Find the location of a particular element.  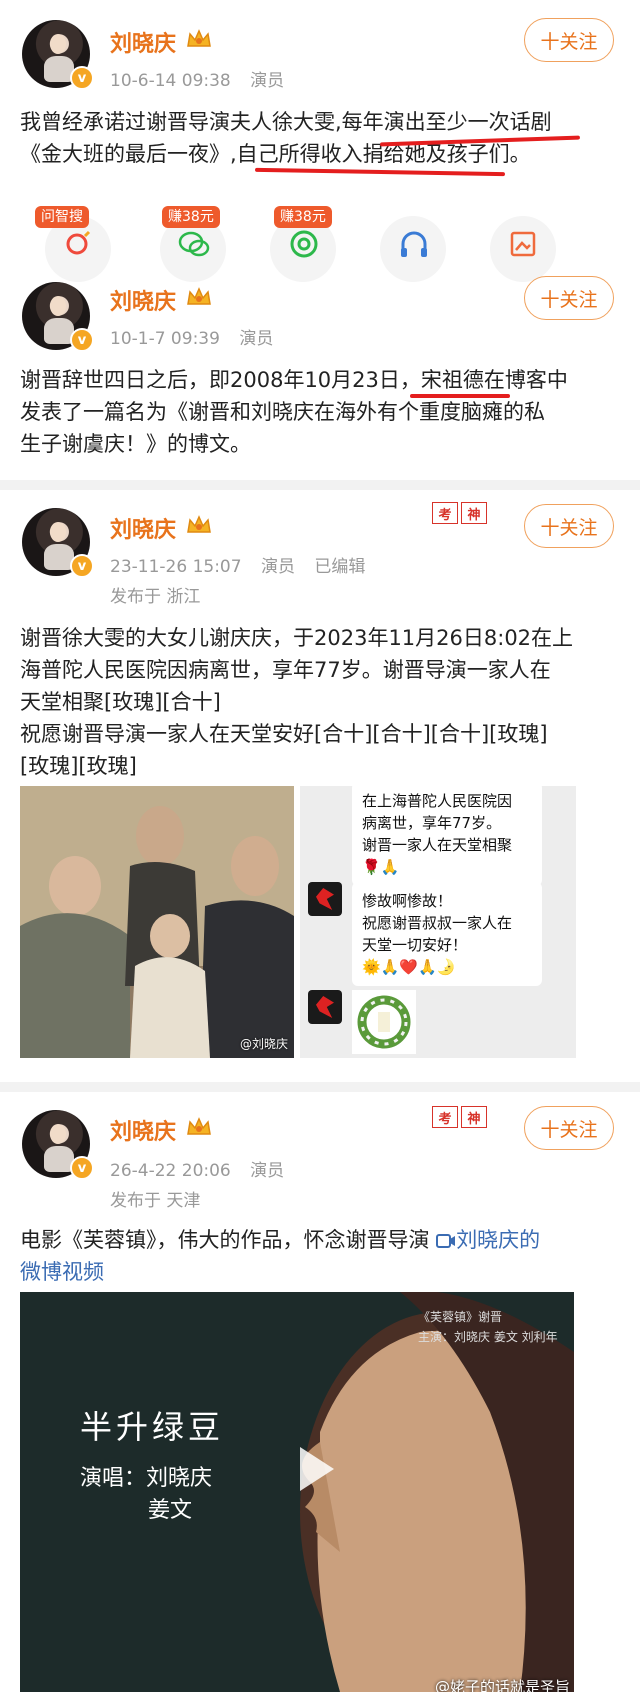

action-search: 问智搜 is located at coordinates (78, 244).